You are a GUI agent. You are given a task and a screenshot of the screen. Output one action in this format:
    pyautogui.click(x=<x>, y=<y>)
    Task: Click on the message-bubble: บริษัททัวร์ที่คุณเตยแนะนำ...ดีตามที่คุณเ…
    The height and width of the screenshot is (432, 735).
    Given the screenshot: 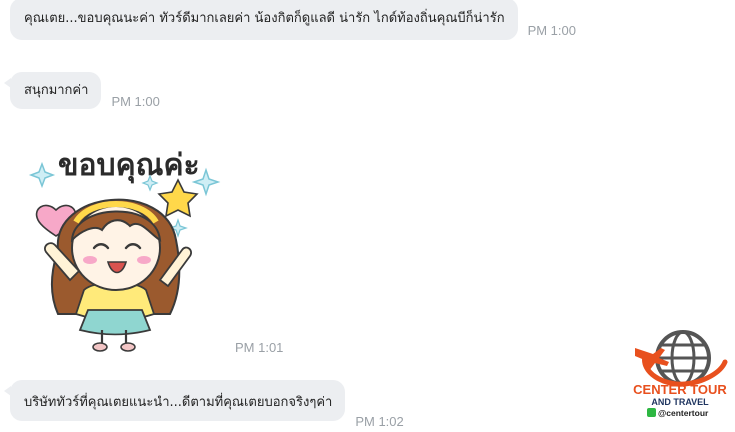 What is the action you would take?
    pyautogui.click(x=174, y=400)
    